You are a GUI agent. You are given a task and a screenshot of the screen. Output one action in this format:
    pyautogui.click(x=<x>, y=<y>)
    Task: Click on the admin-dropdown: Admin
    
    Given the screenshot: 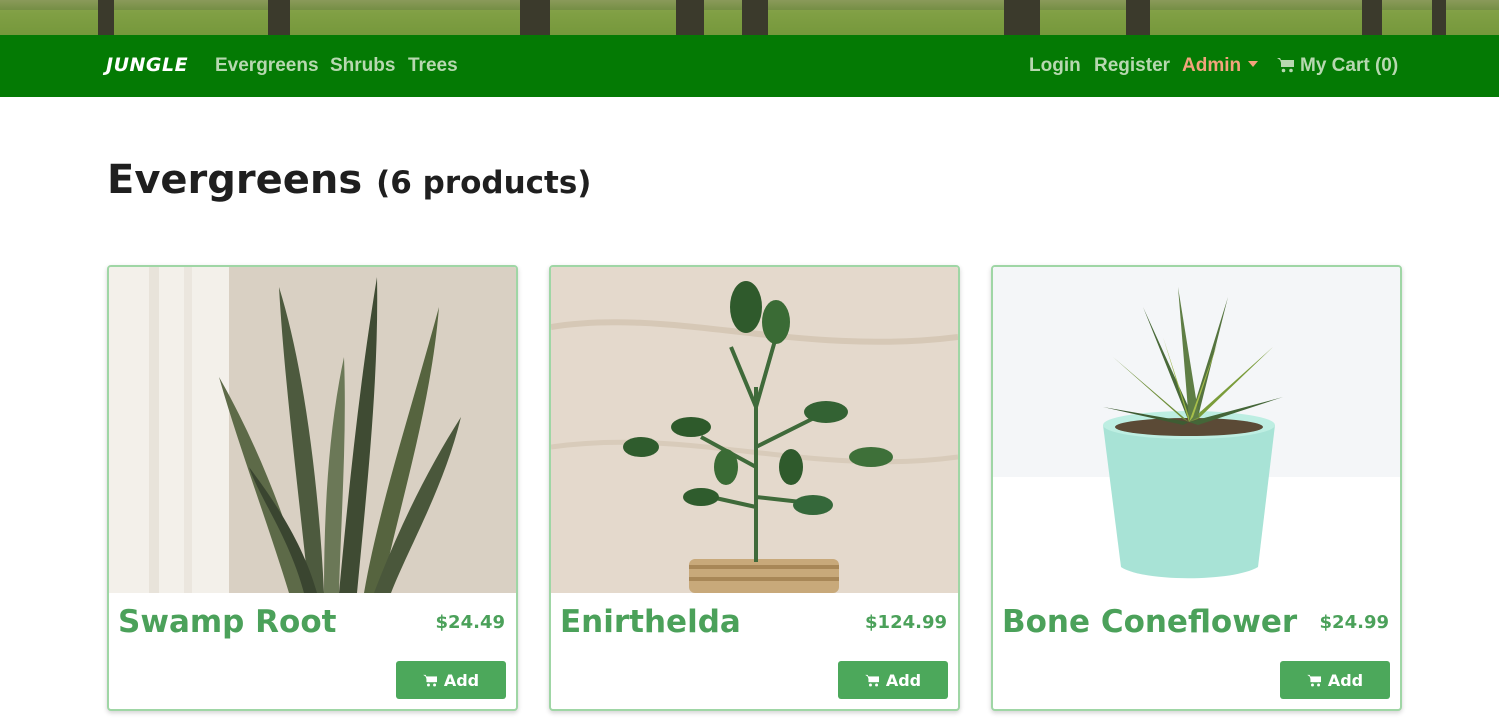 What is the action you would take?
    pyautogui.click(x=1220, y=66)
    